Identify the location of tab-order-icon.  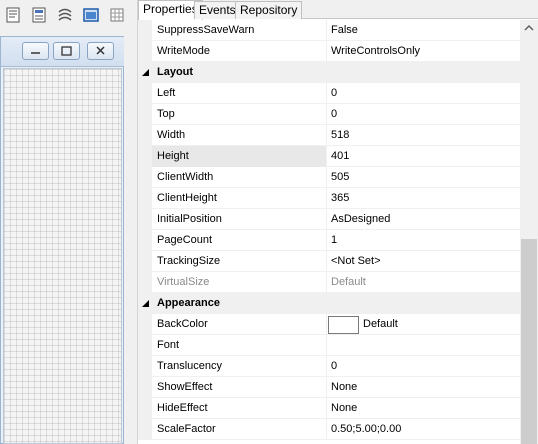
(65, 15).